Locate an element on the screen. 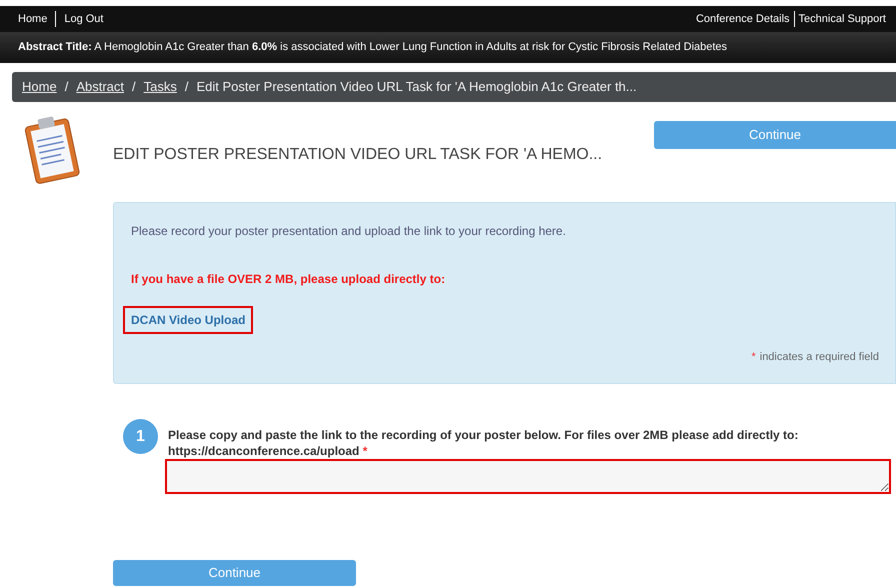 Image resolution: width=896 pixels, height=587 pixels. breadcrumb-link: Tasks is located at coordinates (160, 87).